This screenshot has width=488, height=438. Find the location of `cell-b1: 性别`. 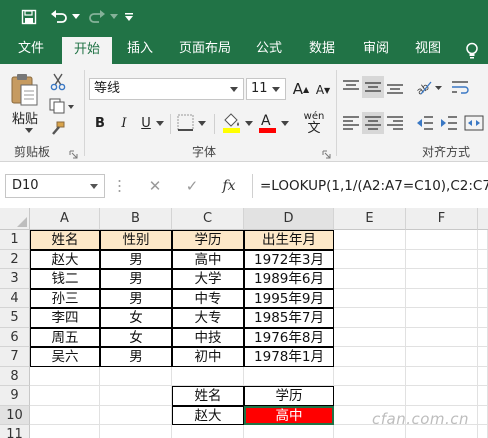

cell-b1: 性别 is located at coordinates (136, 240).